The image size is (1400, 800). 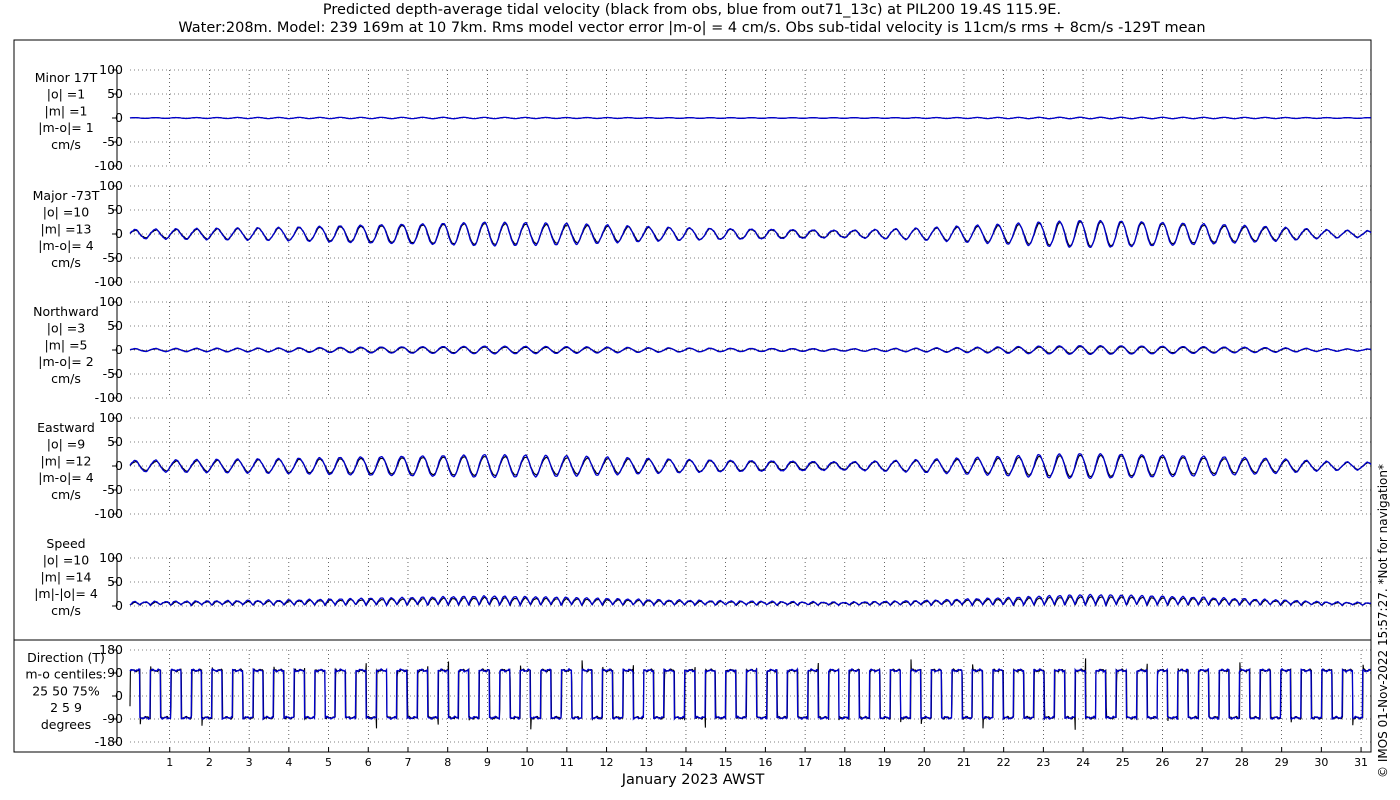 What do you see at coordinates (407, 762) in the screenshot?
I see `x-axis-tick-label: 7` at bounding box center [407, 762].